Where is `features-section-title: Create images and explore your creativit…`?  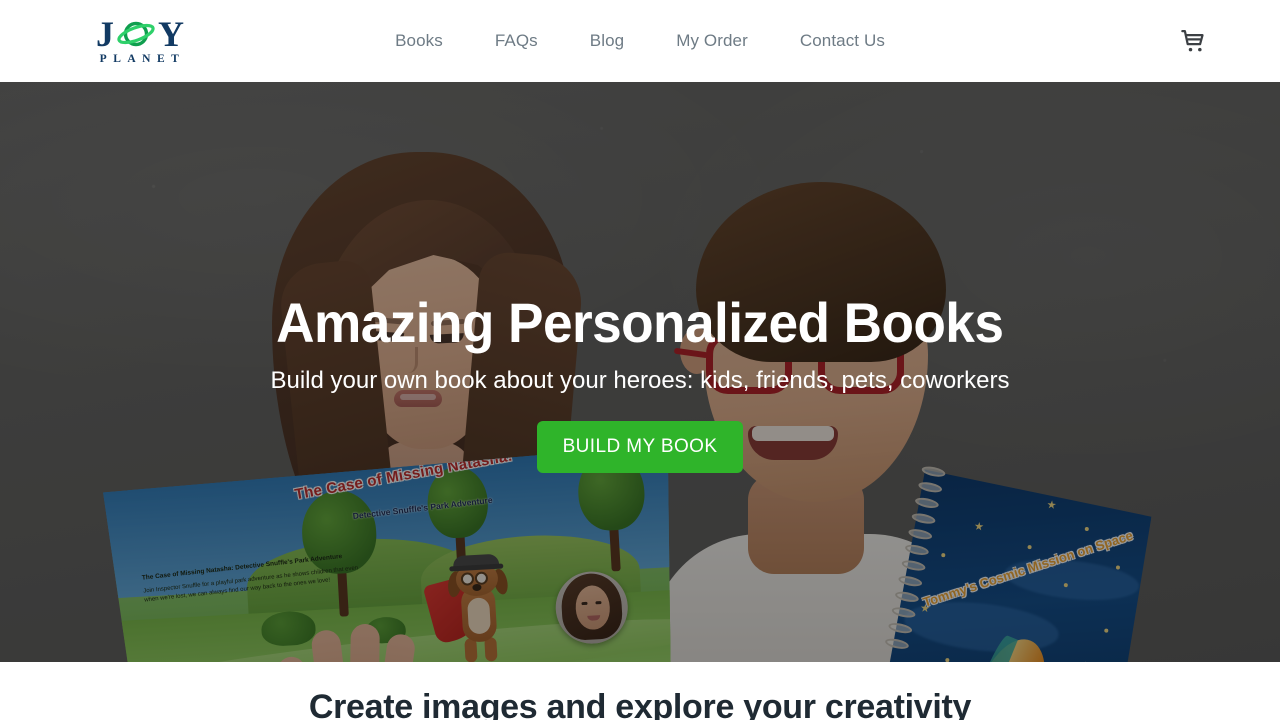 features-section-title: Create images and explore your creativit… is located at coordinates (640, 704).